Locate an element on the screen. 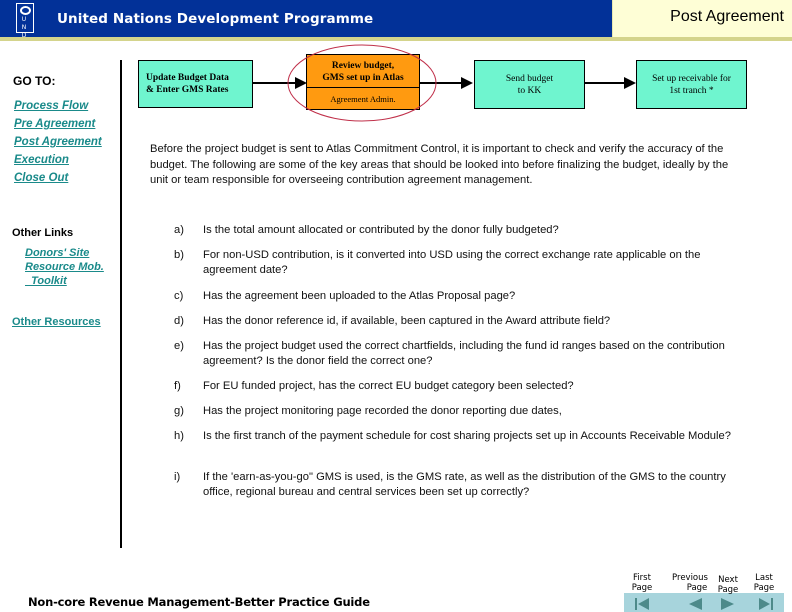 The height and width of the screenshot is (612, 792). previous-page-label: Previous Page is located at coordinates (690, 583).